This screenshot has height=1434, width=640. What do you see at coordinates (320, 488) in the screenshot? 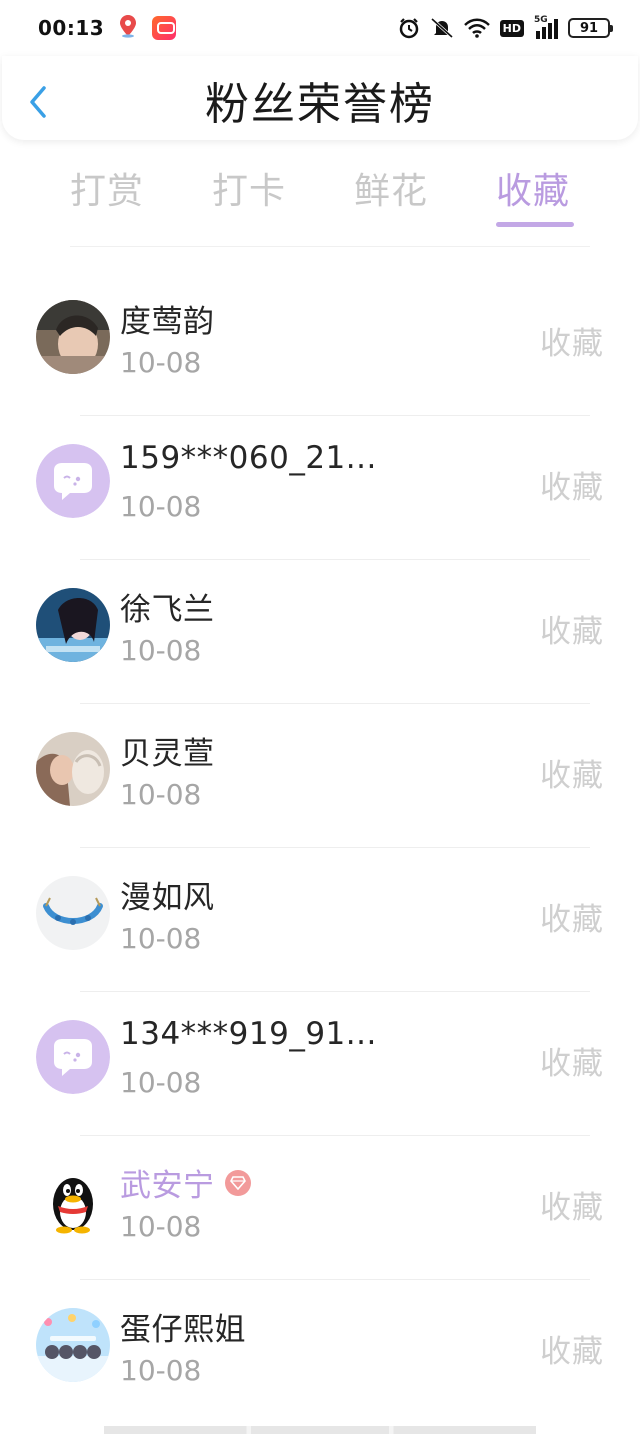
I see `list-item: 159***060_21... 10-08 收藏` at bounding box center [320, 488].